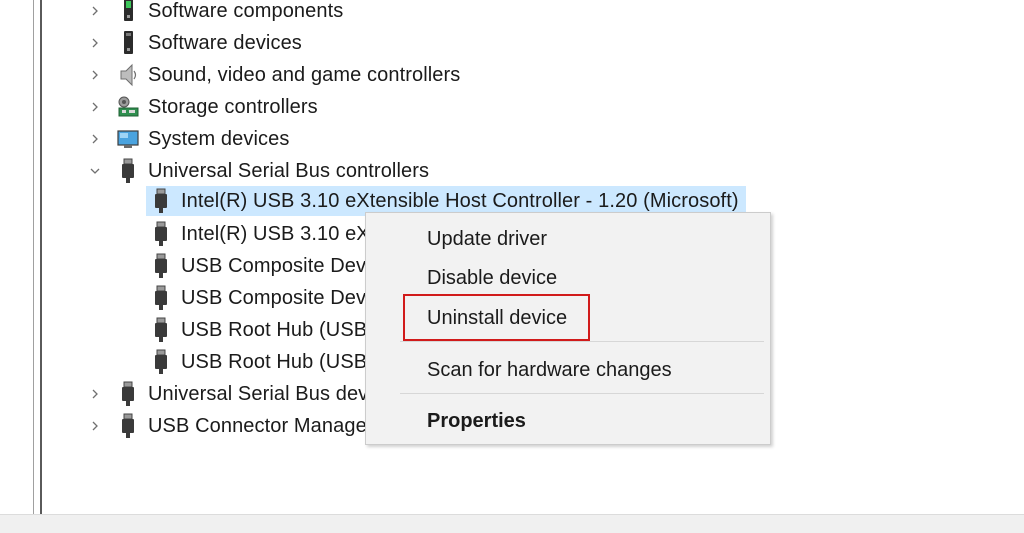  I want to click on tree-item-usb-controllers: Universal Serial Bus controllers, so click(235, 171).